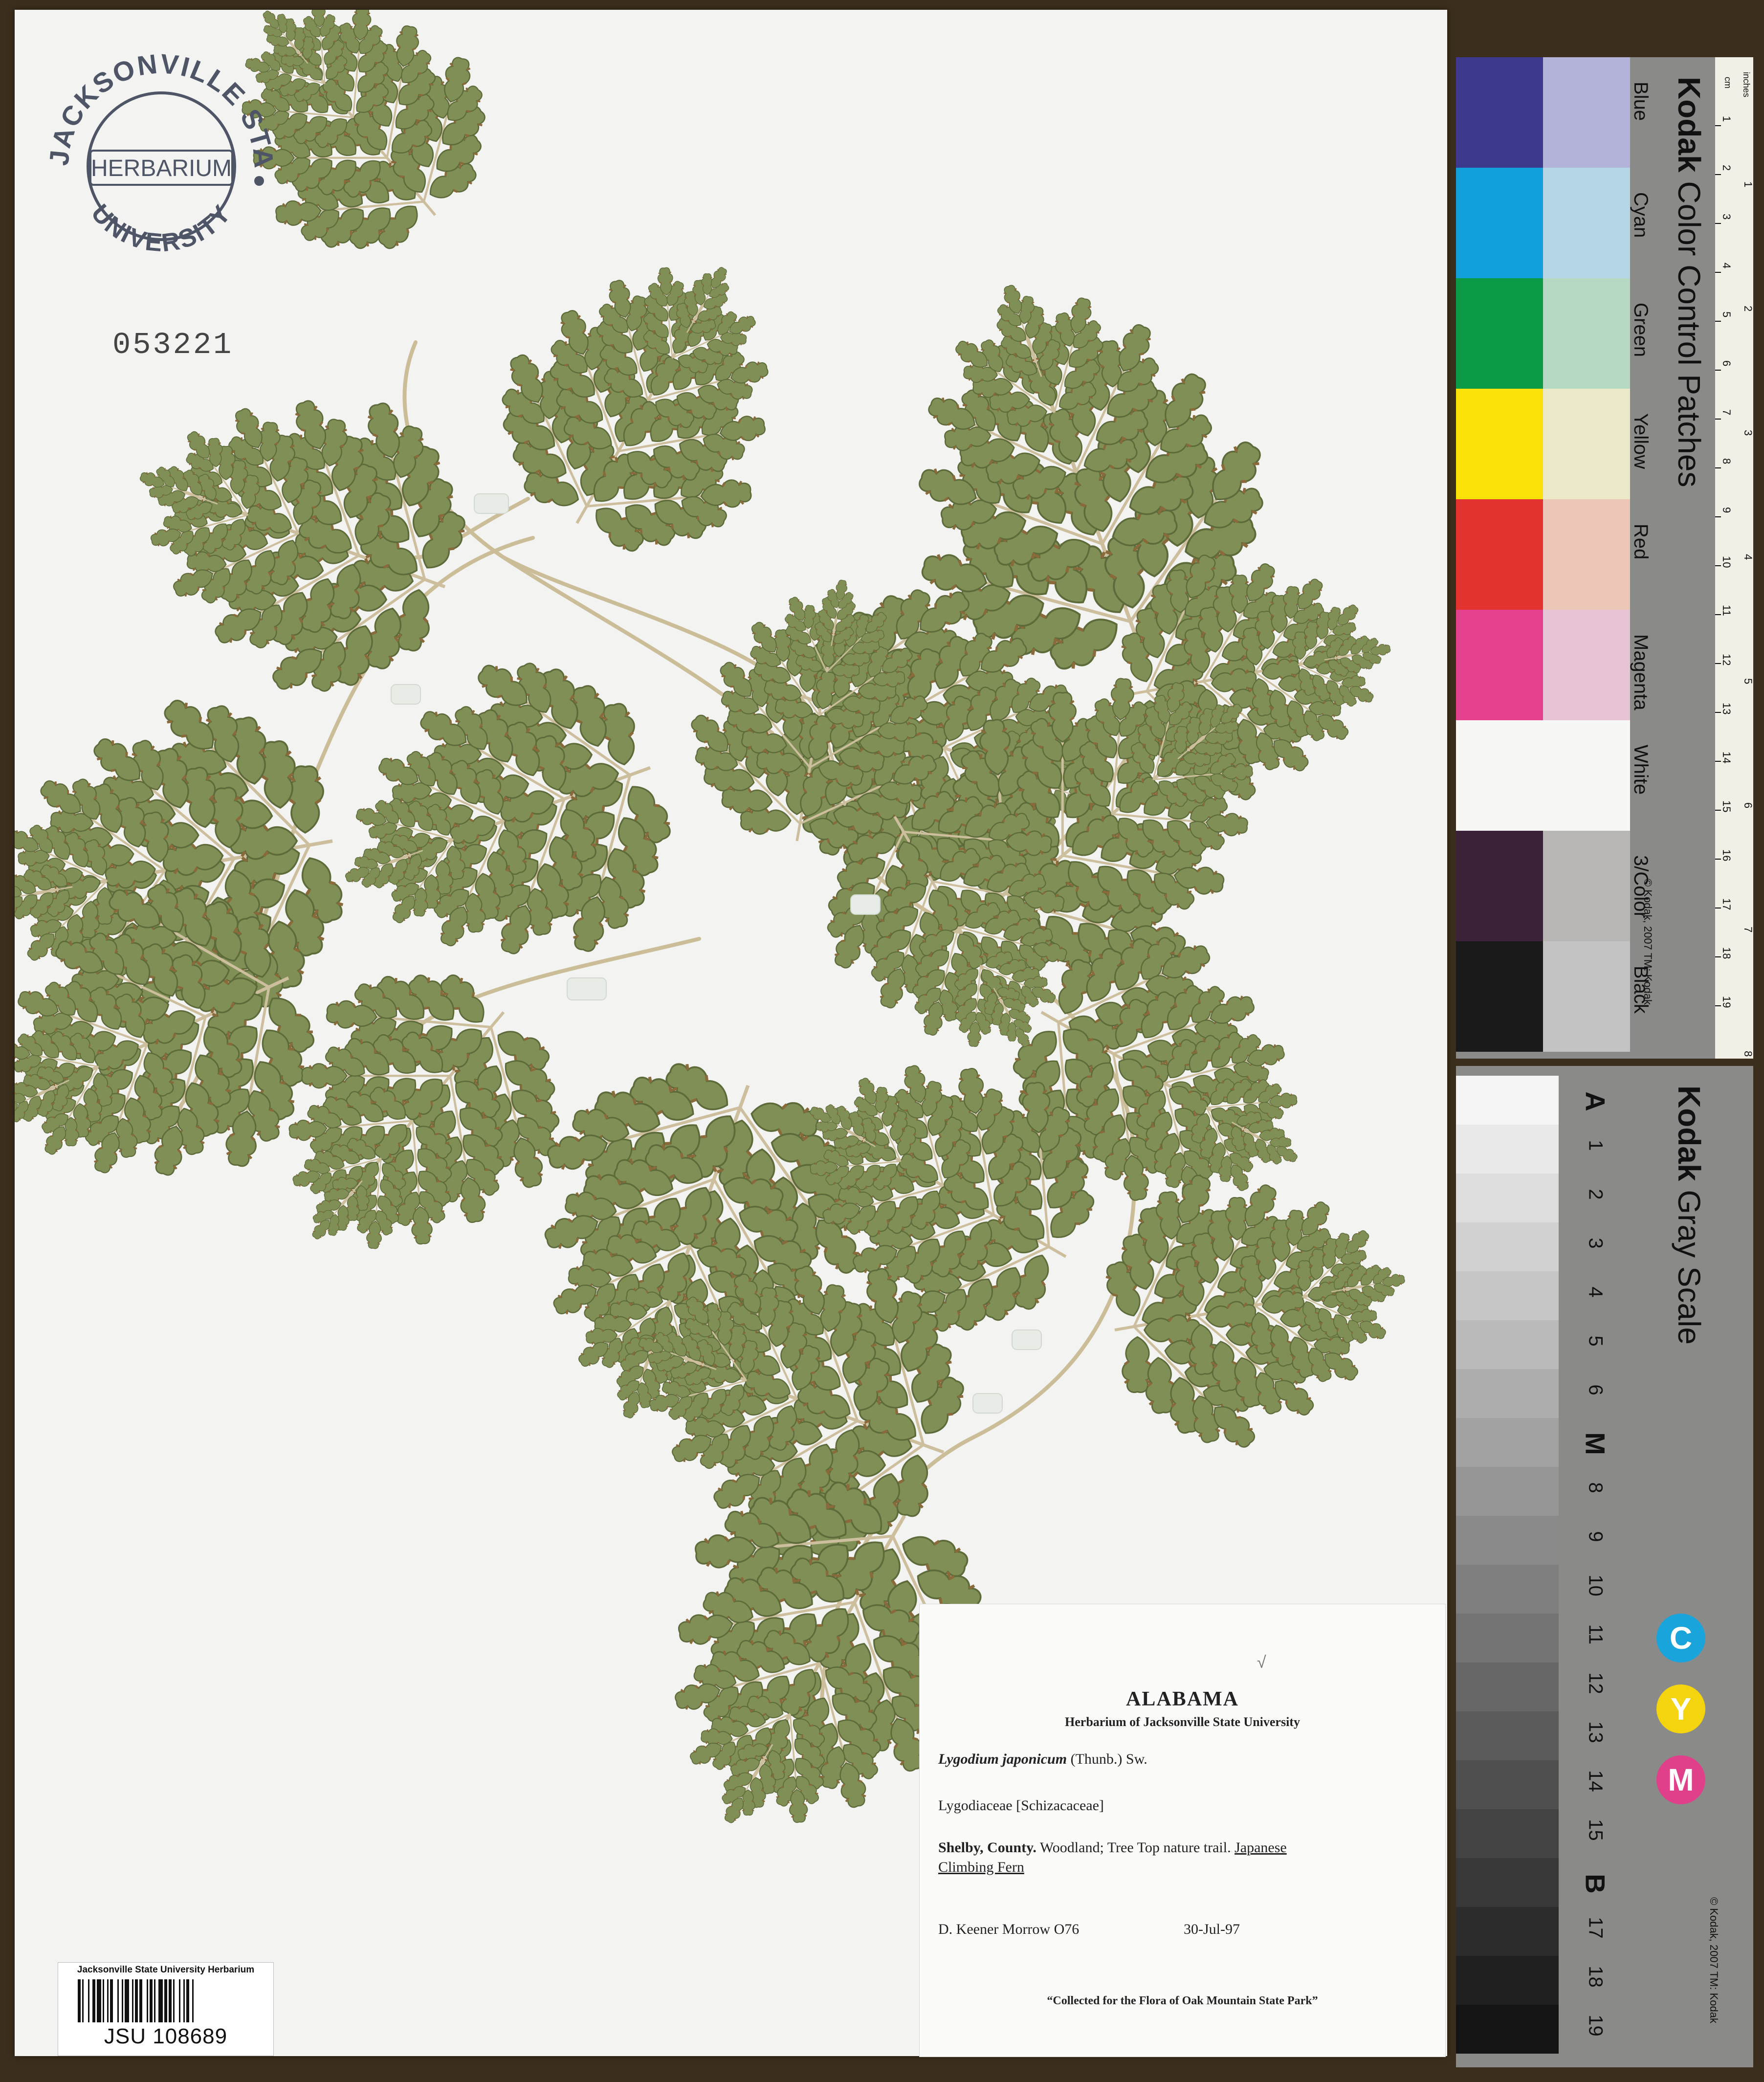 The width and height of the screenshot is (1764, 2082). What do you see at coordinates (1747, 805) in the screenshot?
I see `ruler-inch-label: 6` at bounding box center [1747, 805].